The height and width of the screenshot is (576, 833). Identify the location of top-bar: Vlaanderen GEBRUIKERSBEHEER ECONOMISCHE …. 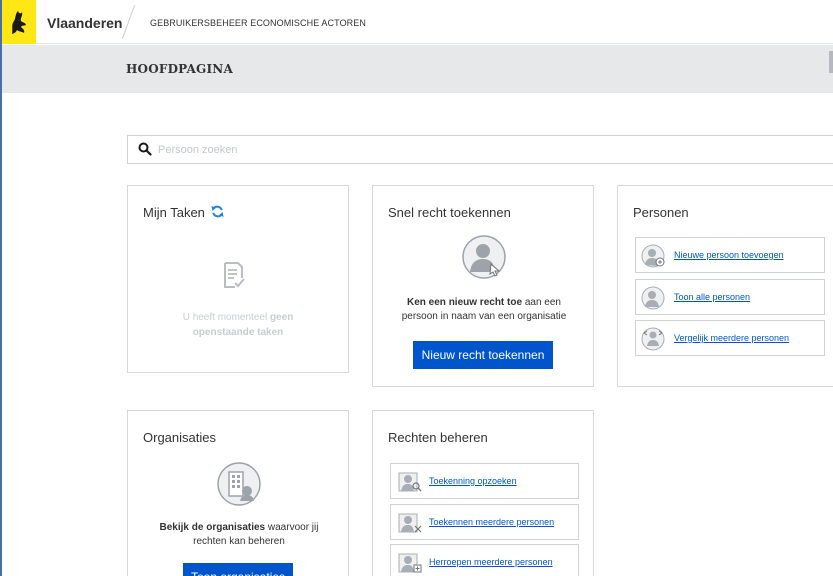
(417, 22).